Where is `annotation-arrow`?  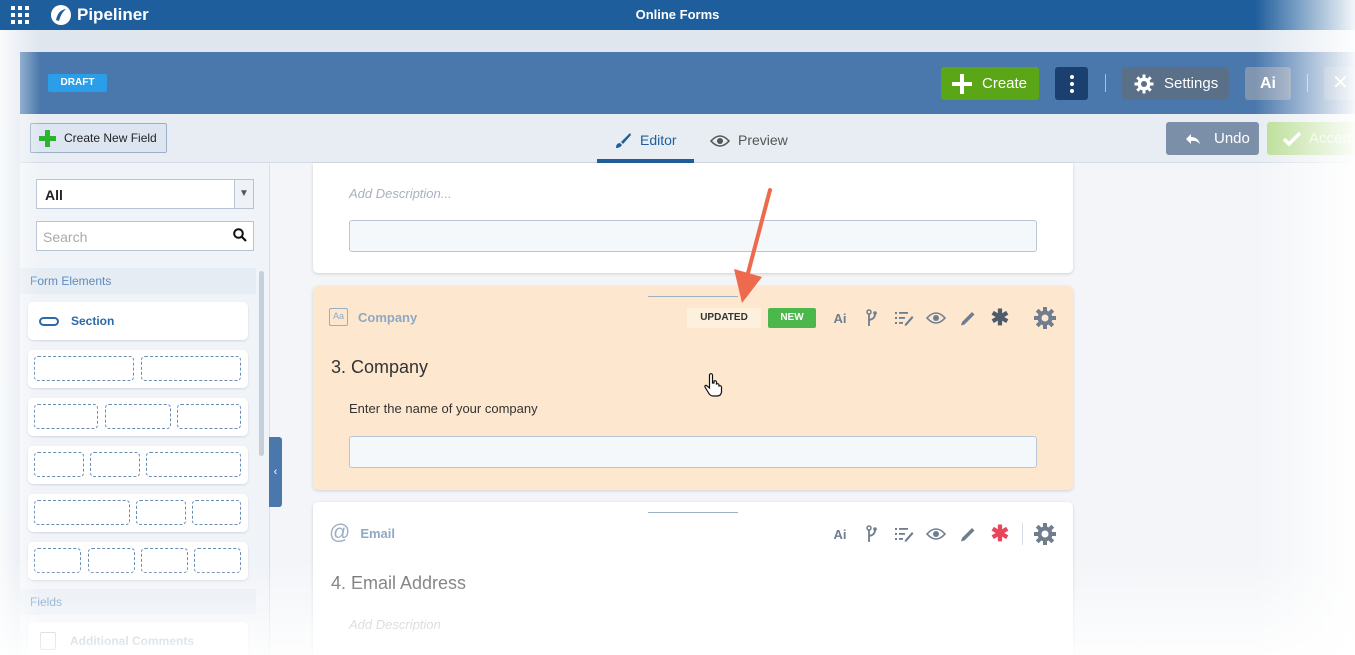 annotation-arrow is located at coordinates (753, 245).